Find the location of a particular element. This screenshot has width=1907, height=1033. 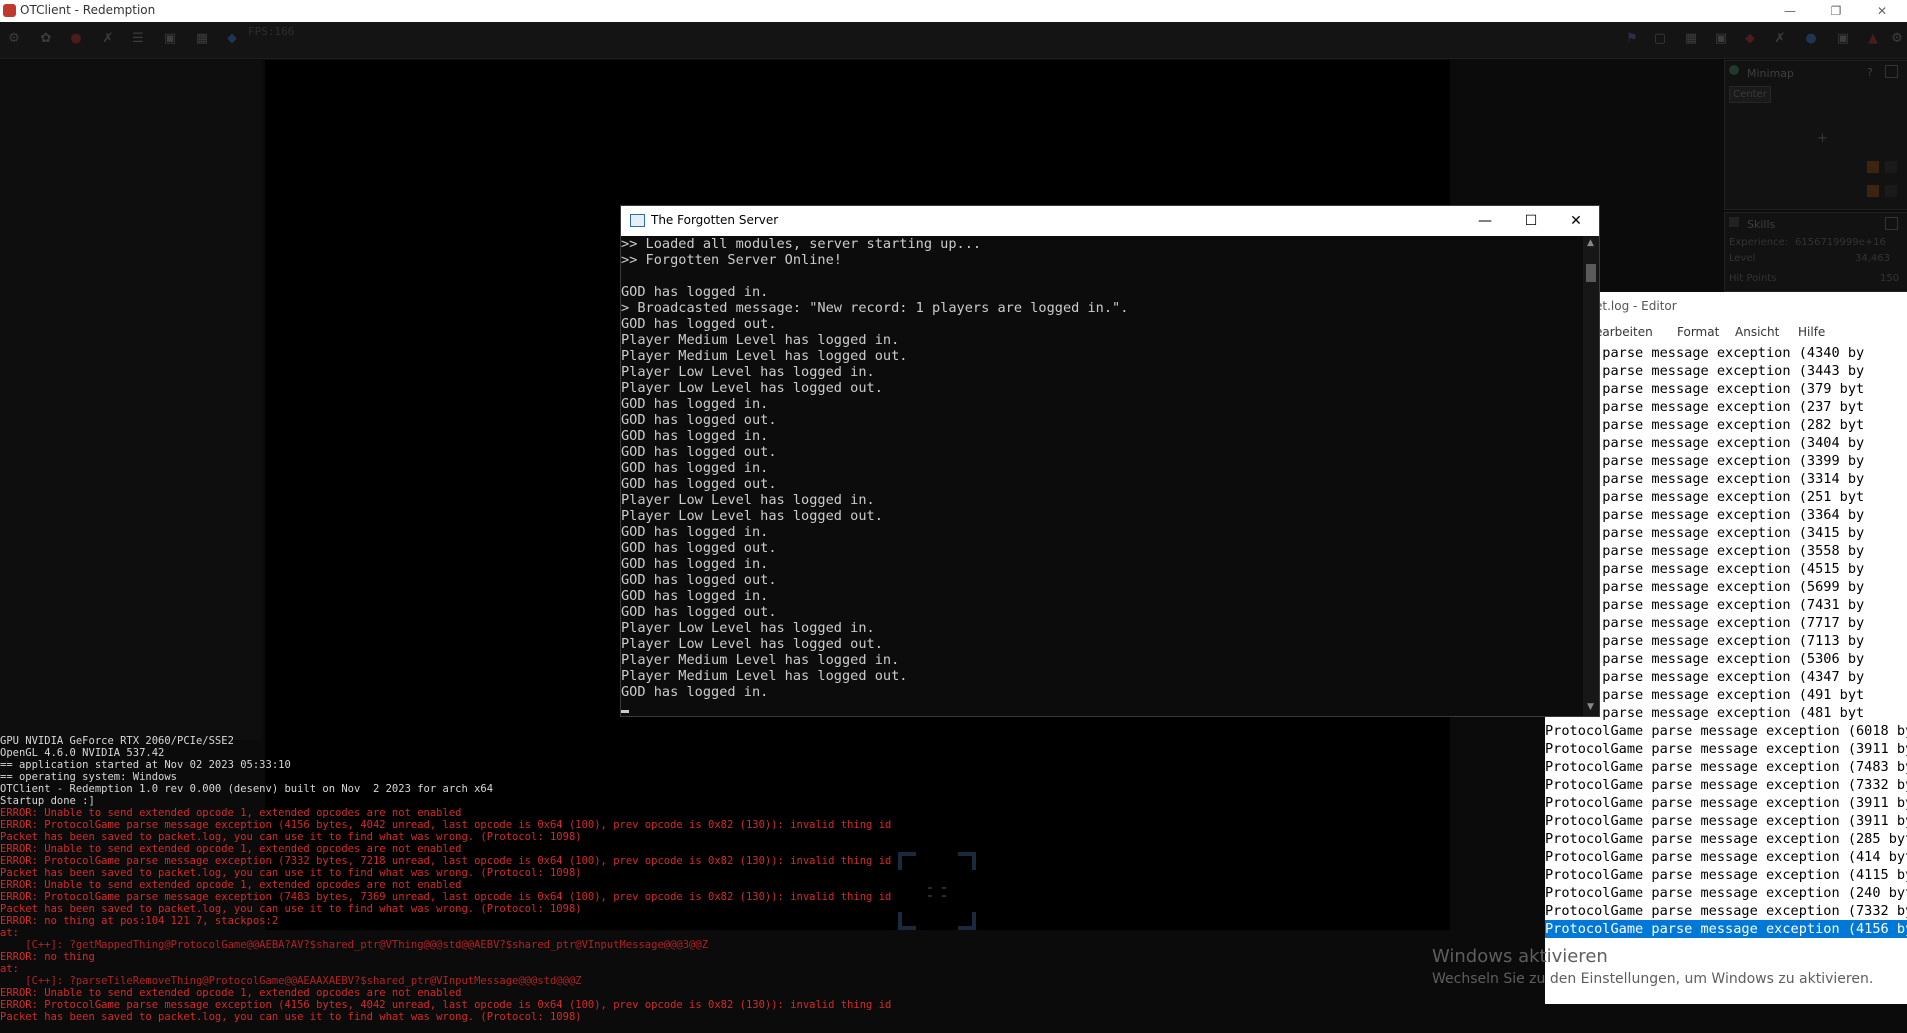

options-icon: ✿ is located at coordinates (46, 39).